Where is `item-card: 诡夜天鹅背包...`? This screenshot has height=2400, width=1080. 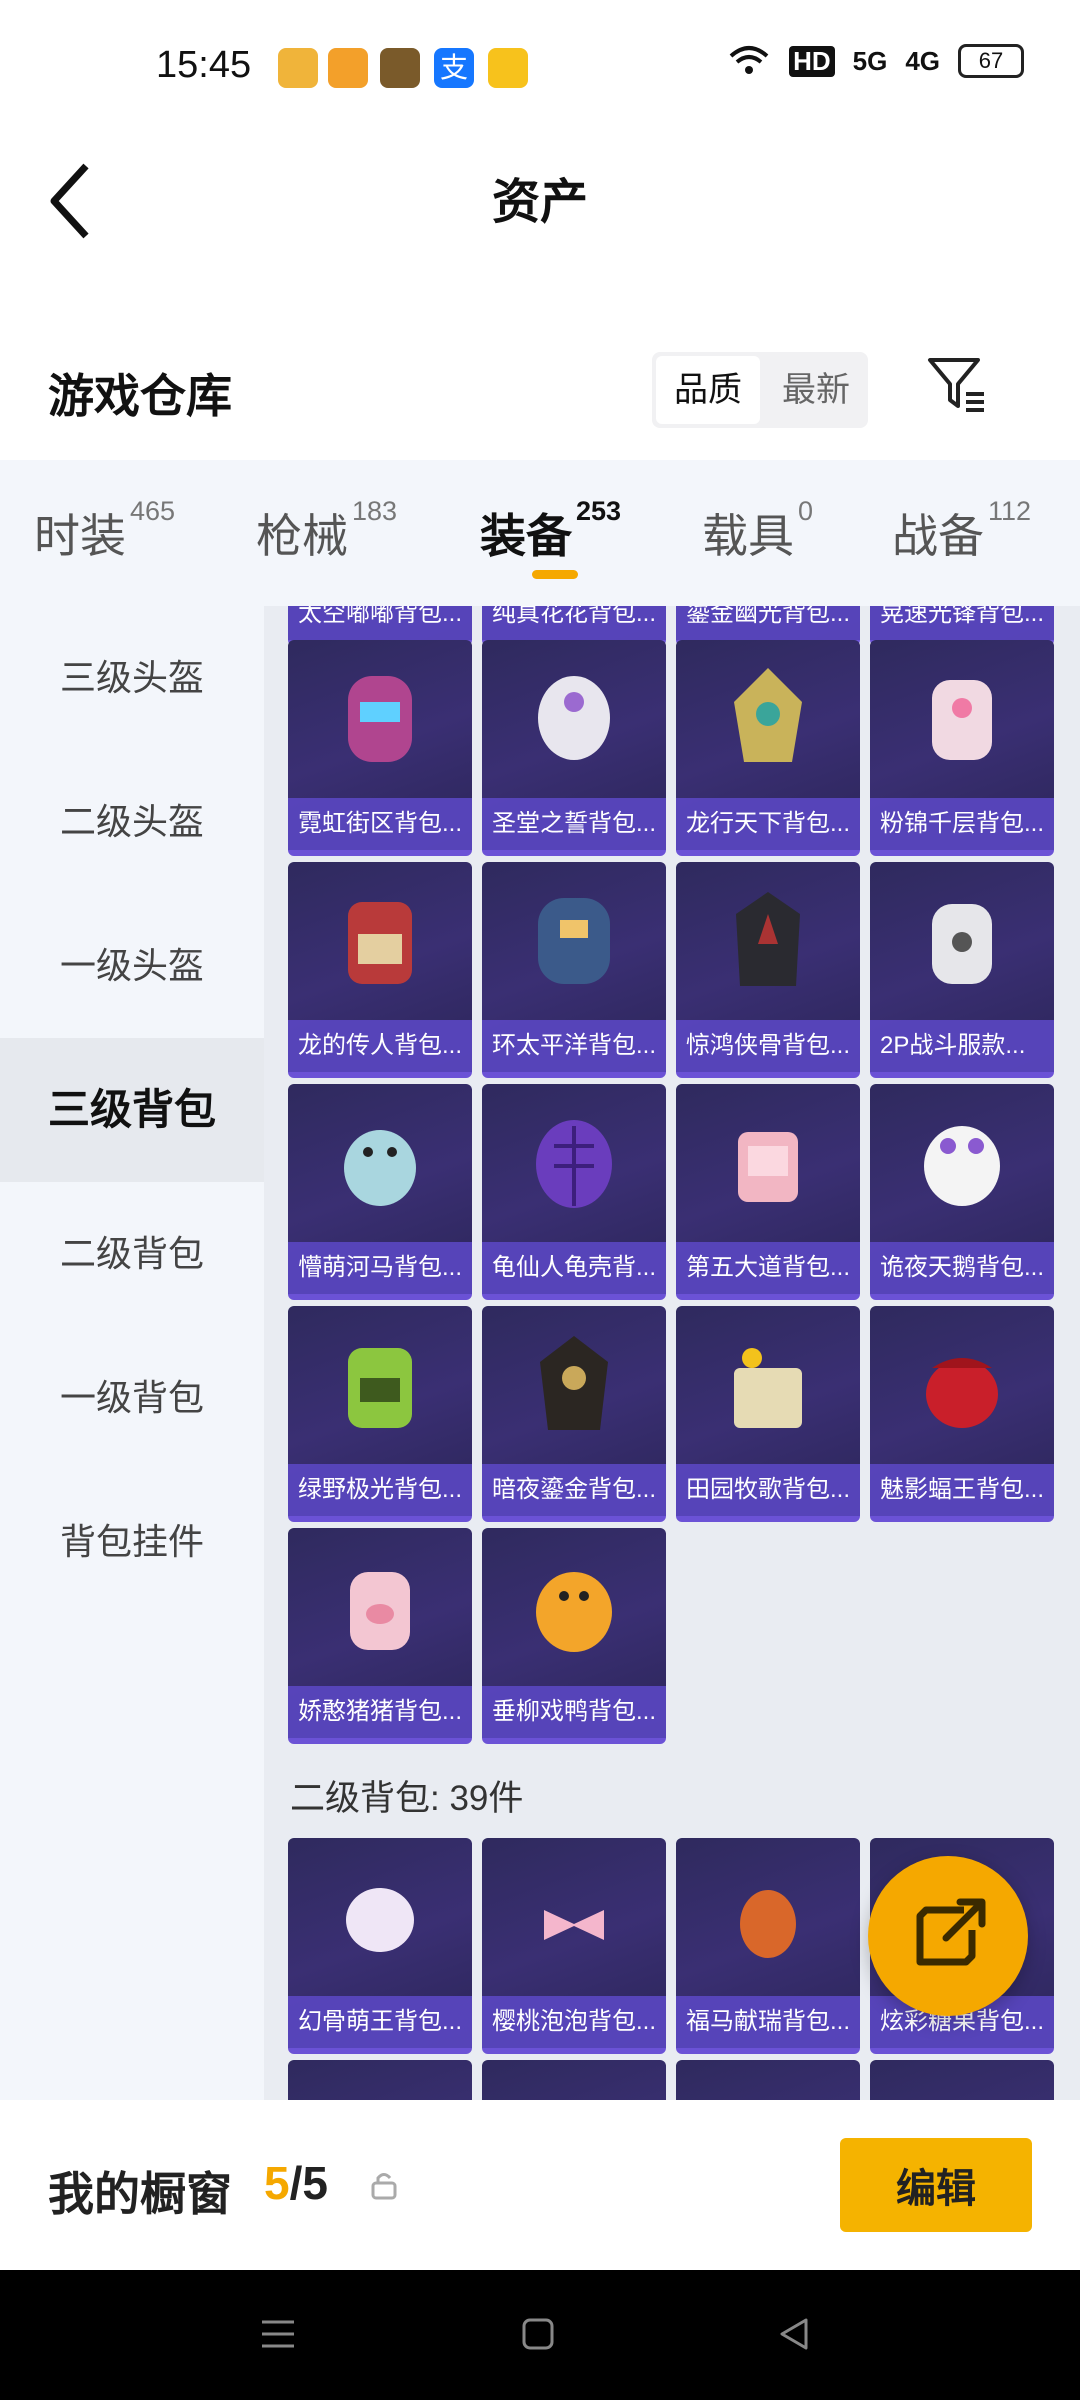
item-card: 诡夜天鹅背包... is located at coordinates (962, 1192).